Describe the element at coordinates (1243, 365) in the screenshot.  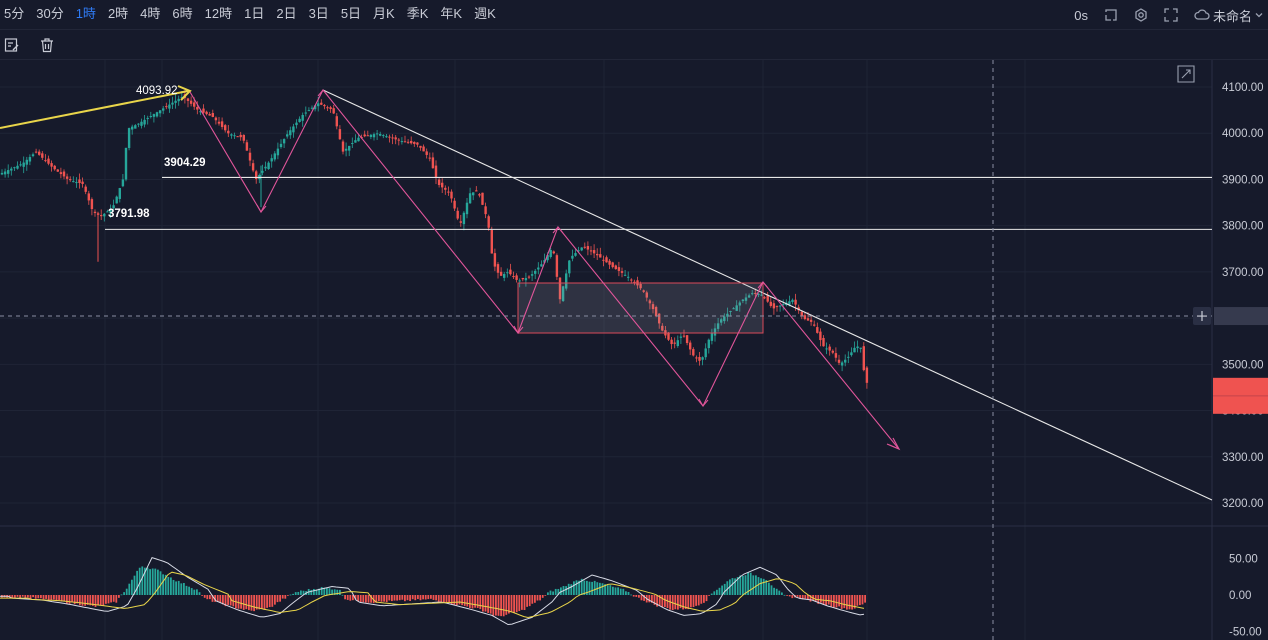
I see `y-tick-6: 3500.00` at that location.